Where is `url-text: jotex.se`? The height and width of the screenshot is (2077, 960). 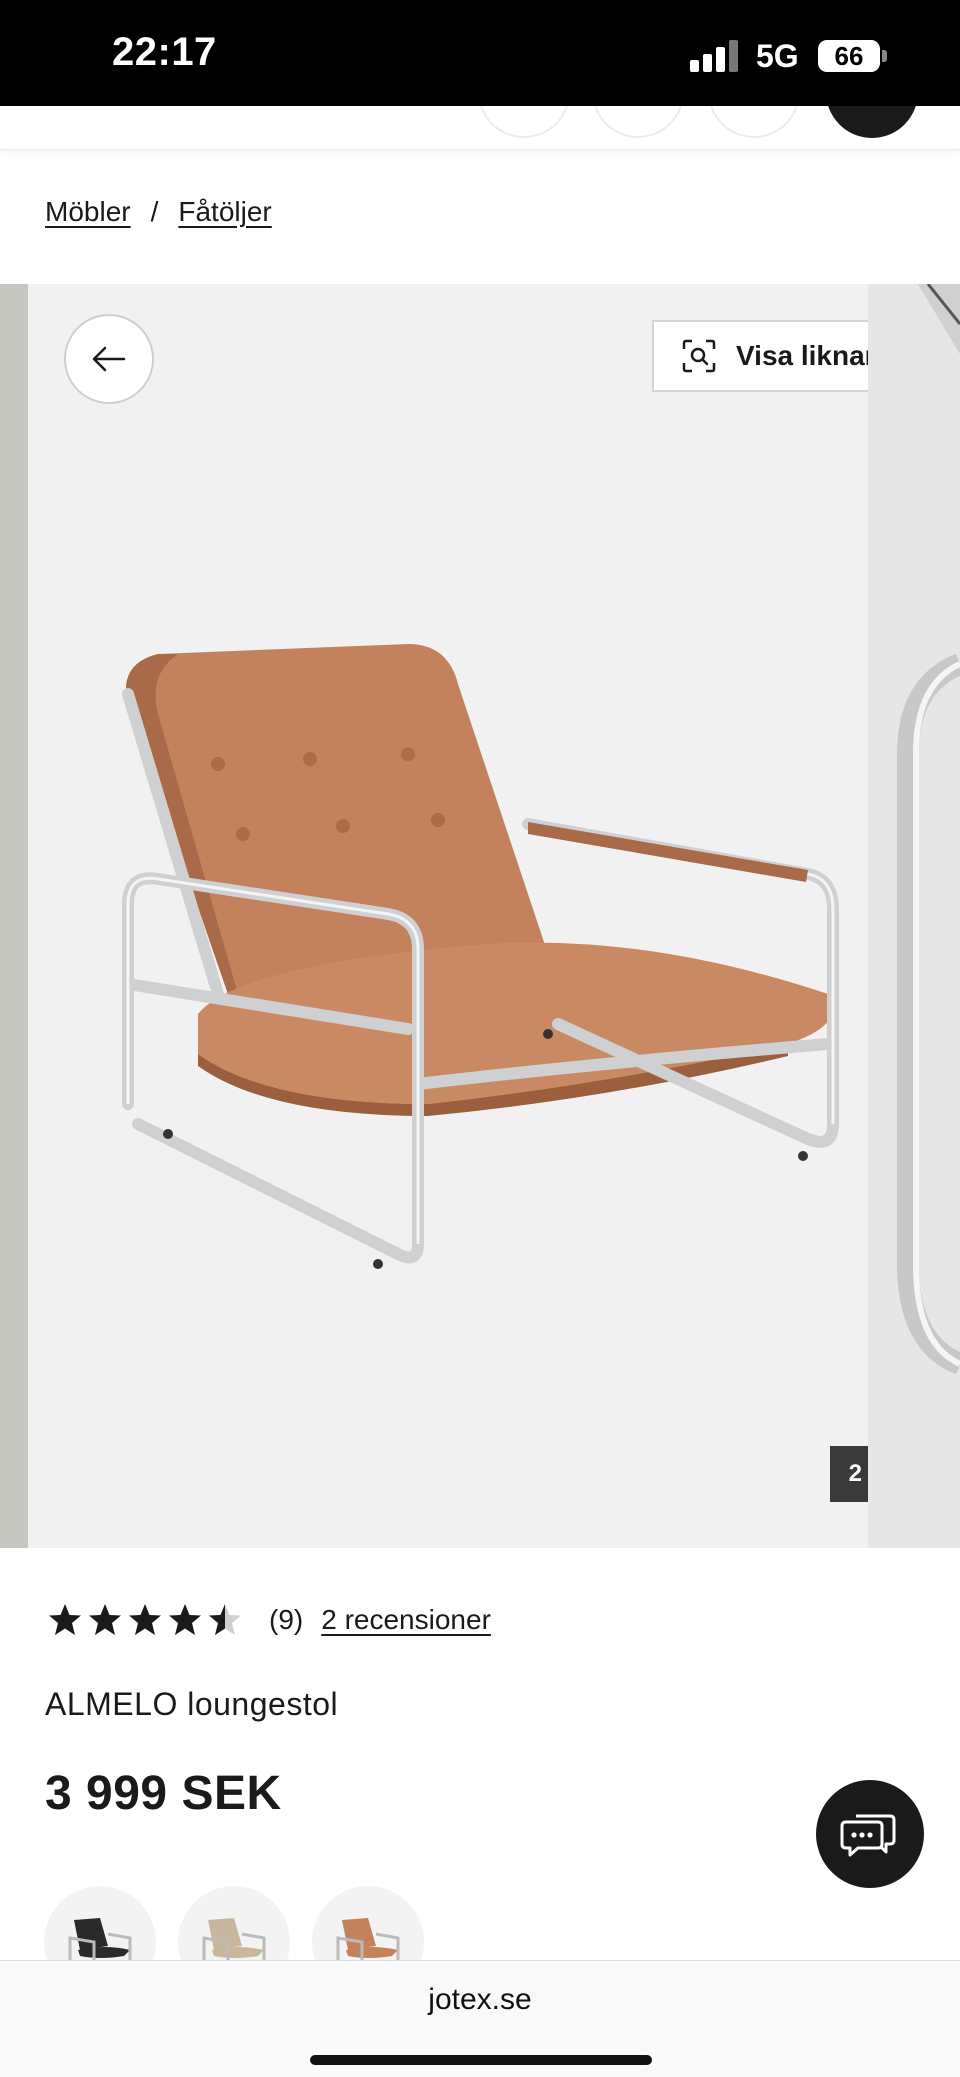
url-text: jotex.se is located at coordinates (480, 2000).